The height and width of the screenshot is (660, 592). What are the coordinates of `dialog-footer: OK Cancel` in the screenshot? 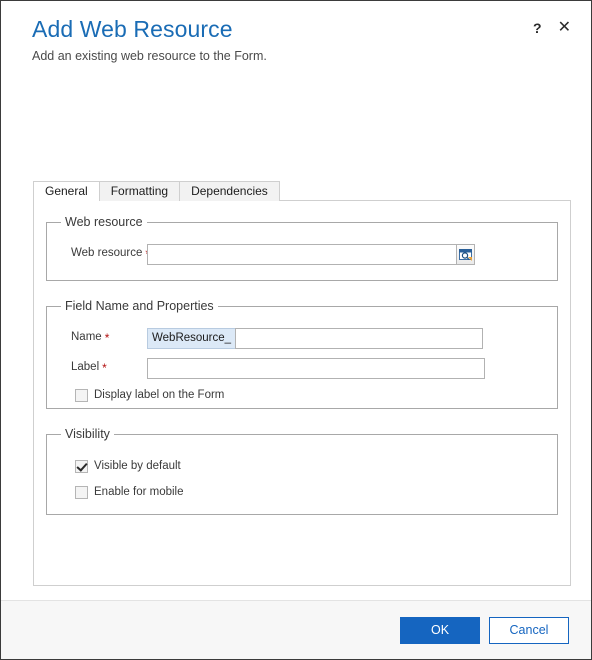 It's located at (296, 629).